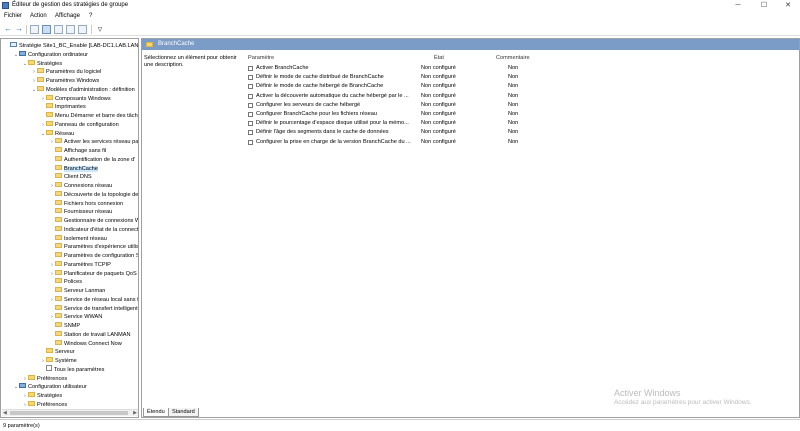 The width and height of the screenshot is (800, 431). What do you see at coordinates (58, 29) in the screenshot?
I see `export-list-icon` at bounding box center [58, 29].